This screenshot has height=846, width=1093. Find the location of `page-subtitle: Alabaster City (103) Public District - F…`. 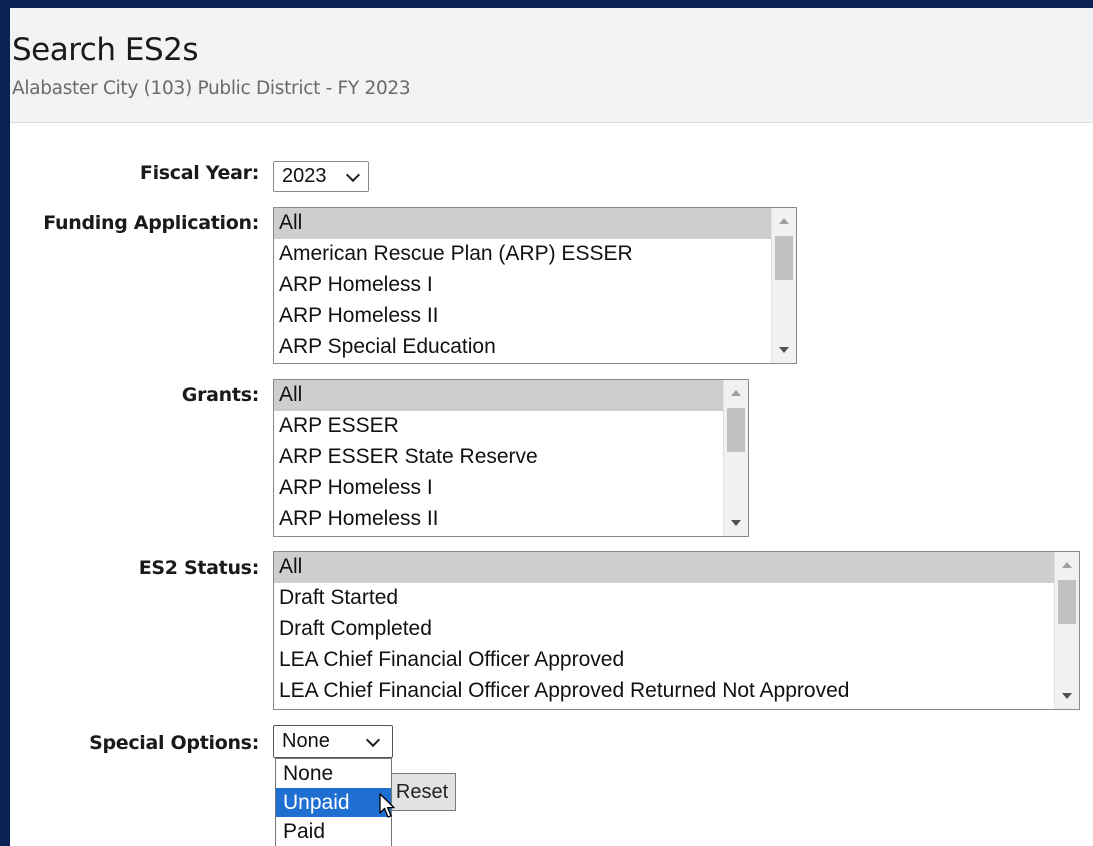

page-subtitle: Alabaster City (103) Public District - F… is located at coordinates (211, 88).